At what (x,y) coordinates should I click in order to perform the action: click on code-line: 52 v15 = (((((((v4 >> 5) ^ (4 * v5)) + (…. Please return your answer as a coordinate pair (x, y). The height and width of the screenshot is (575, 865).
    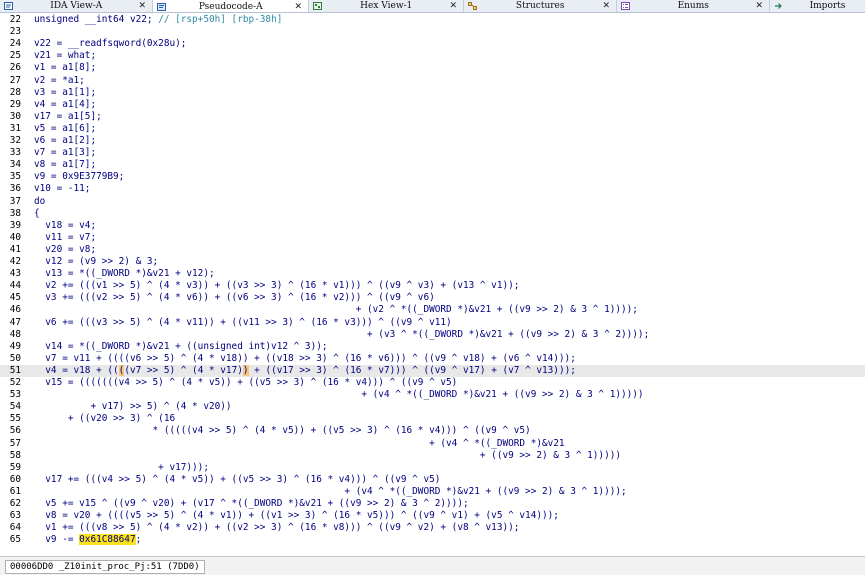
    Looking at the image, I should click on (432, 383).